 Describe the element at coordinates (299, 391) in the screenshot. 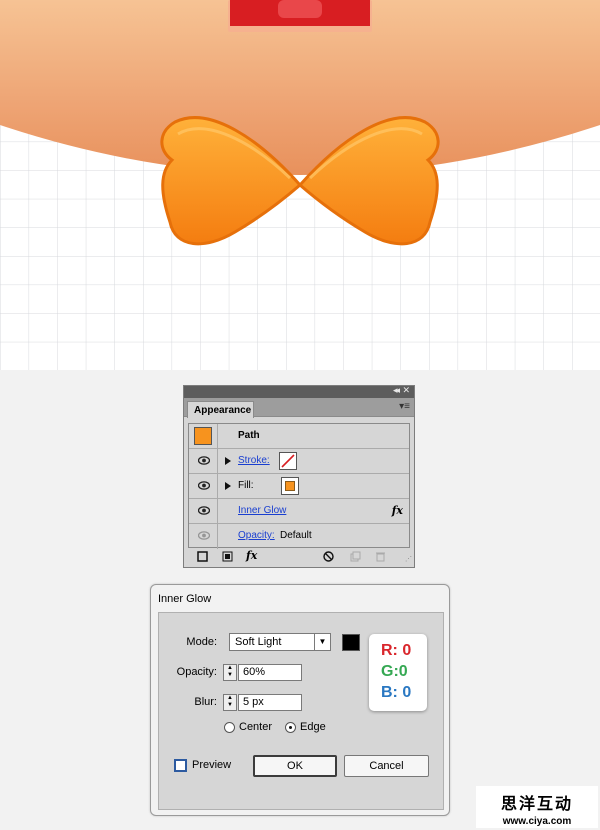

I see `panel-titlebar: ◂◂ ✕` at that location.